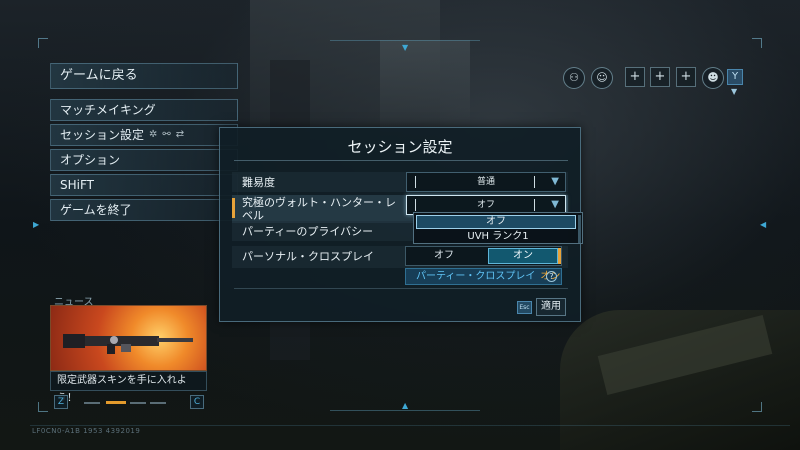 This screenshot has height=450, width=800. Describe the element at coordinates (308, 231) in the screenshot. I see `privacy-label: パーティーのプライバシー` at that location.